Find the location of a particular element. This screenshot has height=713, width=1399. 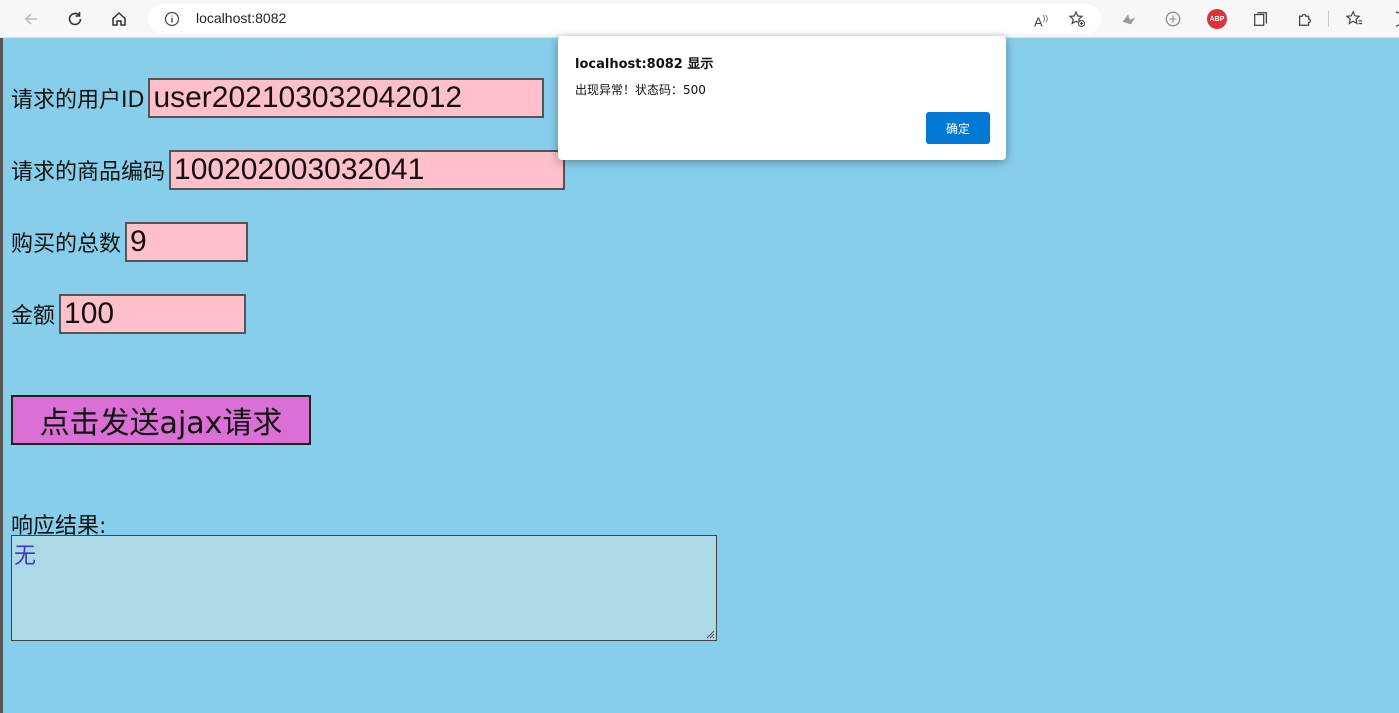

browser-toolbar: localhost:8082 A)) ABP is located at coordinates (699, 19).